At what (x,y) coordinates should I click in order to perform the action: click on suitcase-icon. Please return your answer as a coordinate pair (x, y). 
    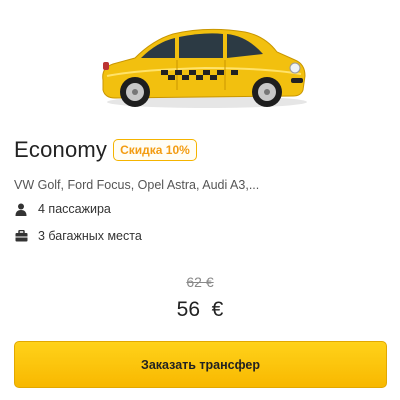
    Looking at the image, I should click on (21, 236).